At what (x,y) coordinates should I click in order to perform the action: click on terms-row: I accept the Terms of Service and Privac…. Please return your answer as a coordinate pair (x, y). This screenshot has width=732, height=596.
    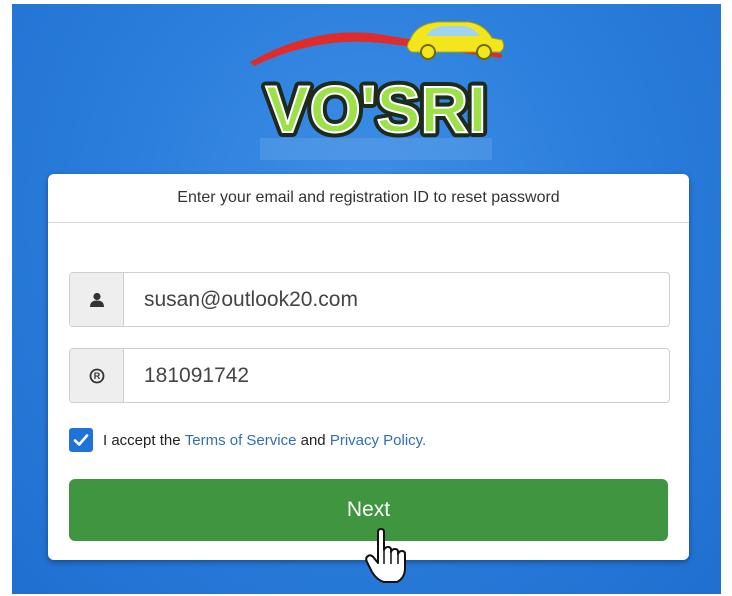
    Looking at the image, I should click on (247, 440).